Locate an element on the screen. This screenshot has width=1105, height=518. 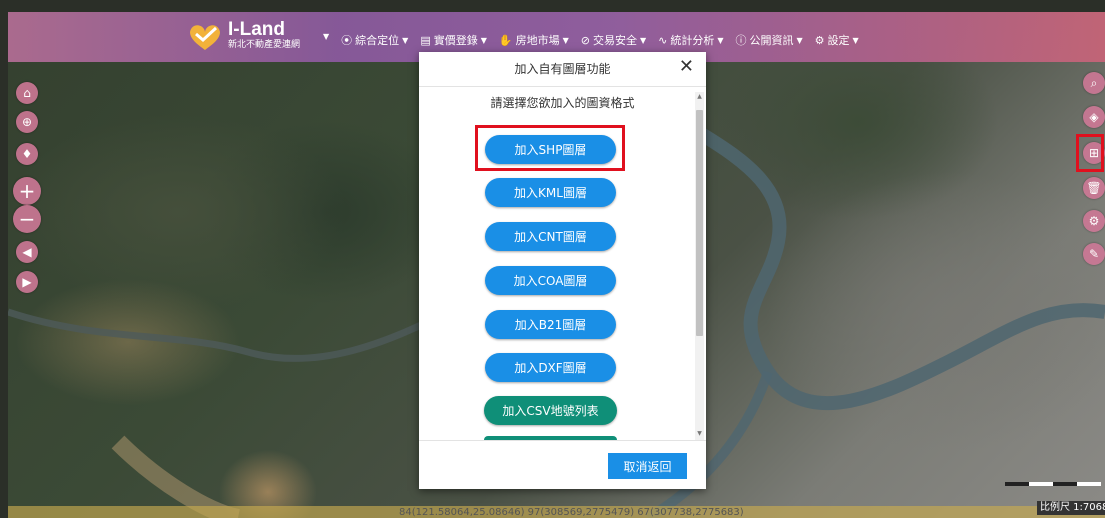
locate-button: ⊕ is located at coordinates (27, 122).